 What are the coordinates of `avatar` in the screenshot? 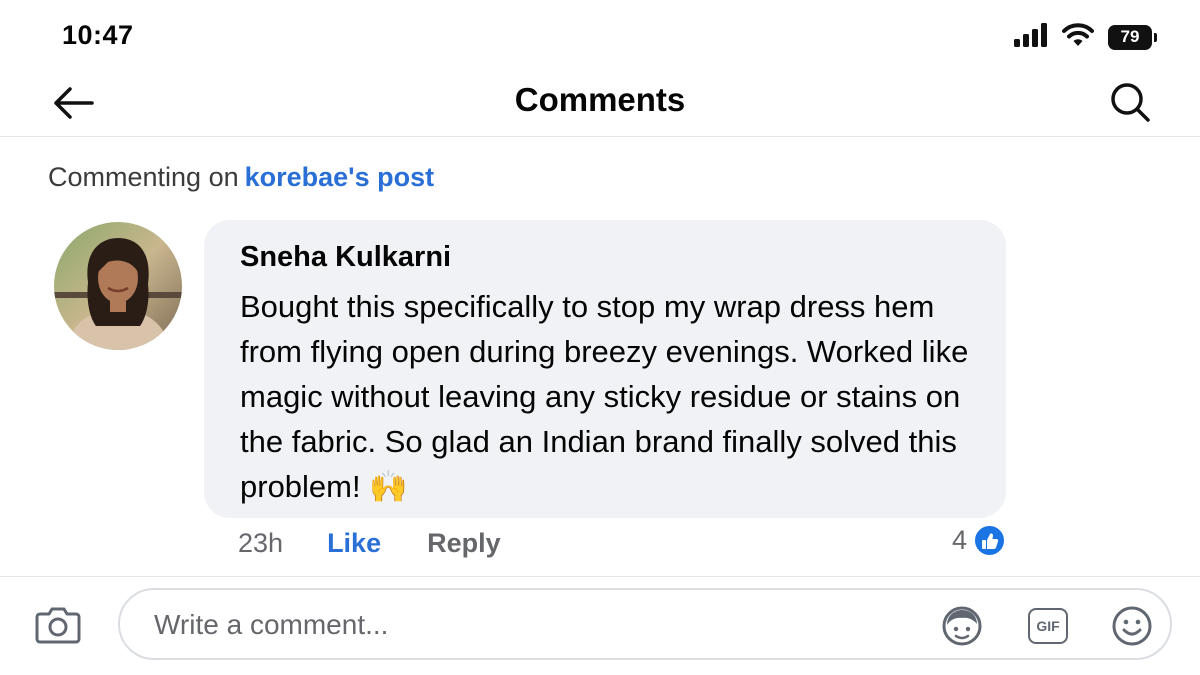 It's located at (118, 286).